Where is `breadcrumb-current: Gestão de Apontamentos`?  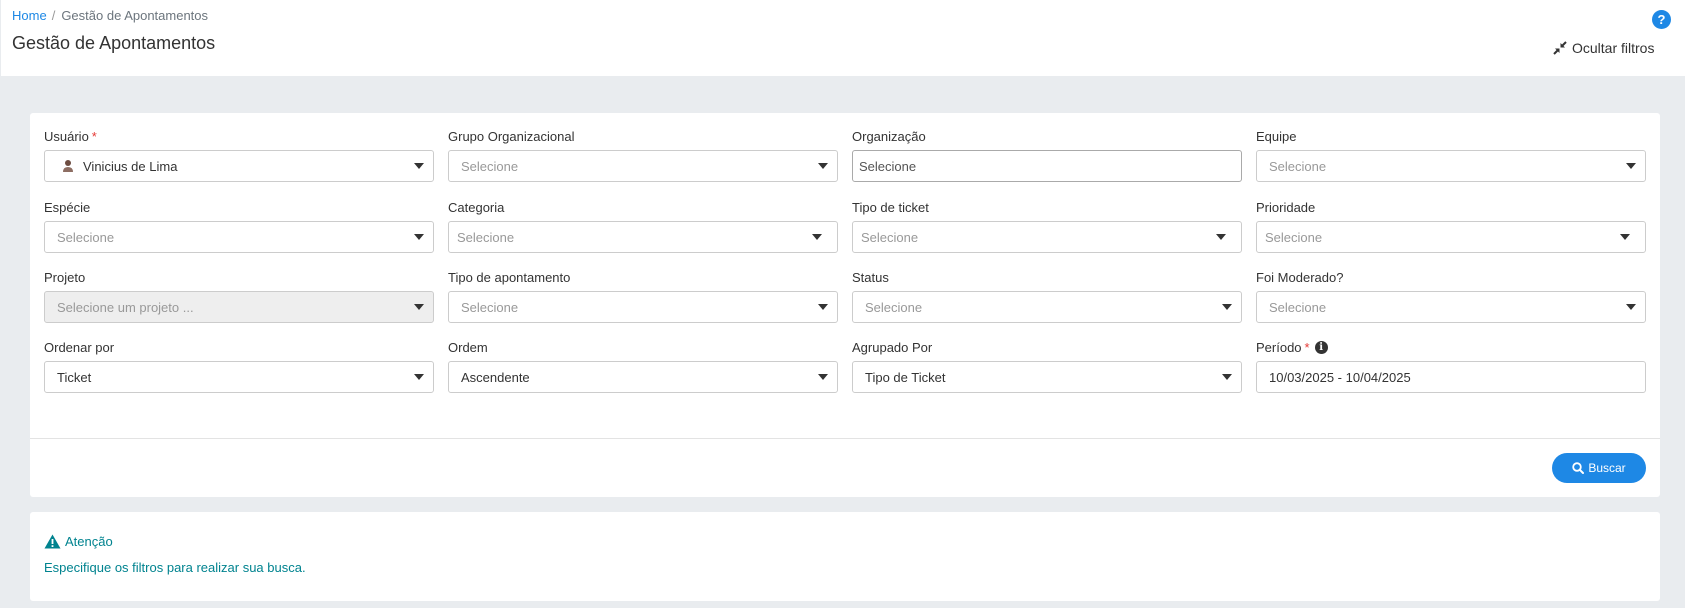
breadcrumb-current: Gestão de Apontamentos is located at coordinates (135, 15).